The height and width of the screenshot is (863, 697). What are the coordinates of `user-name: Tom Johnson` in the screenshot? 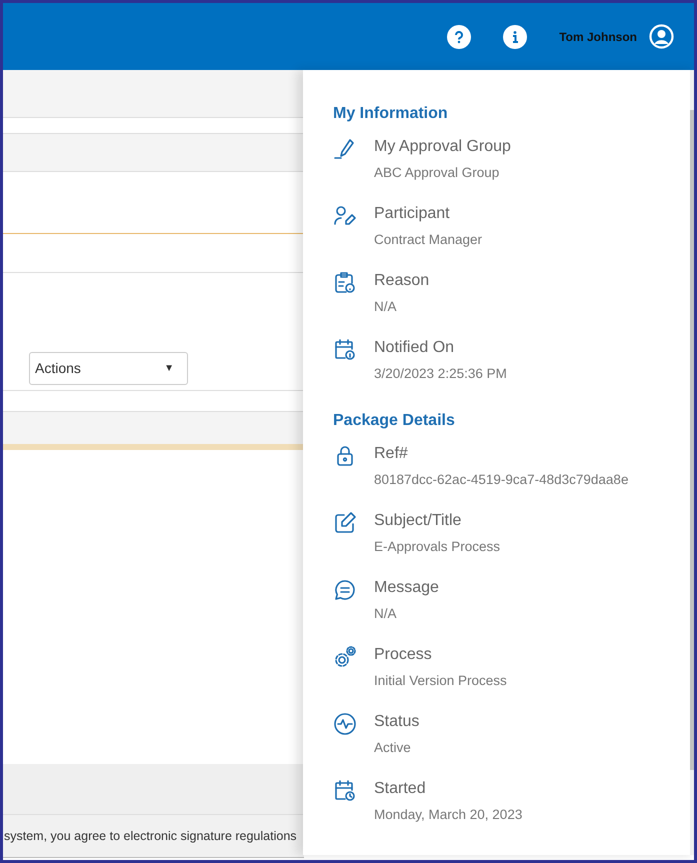 It's located at (598, 37).